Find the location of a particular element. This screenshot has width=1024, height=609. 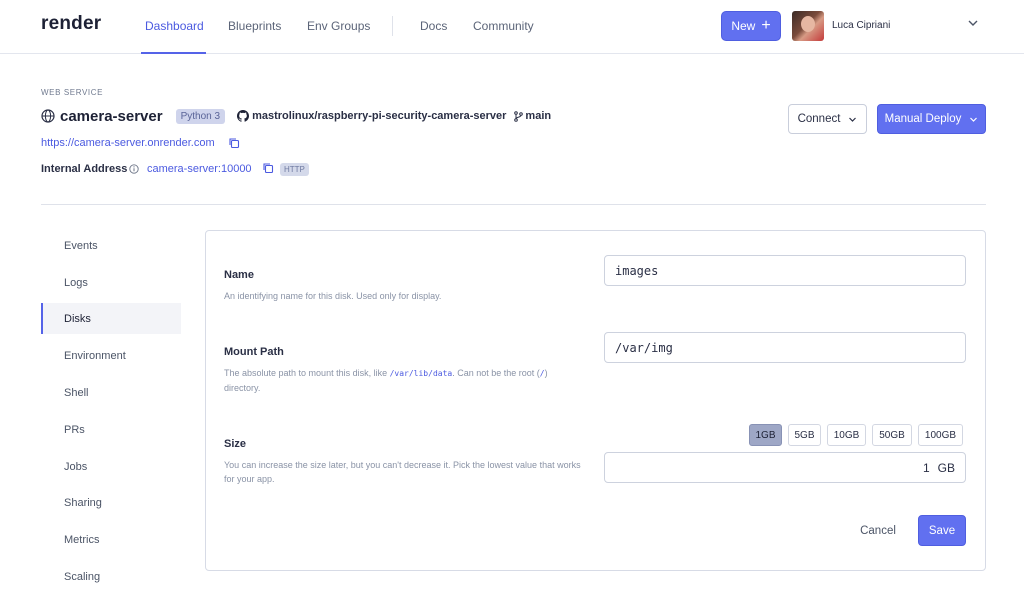

service-url-link: https://camera-server.onrender.com is located at coordinates (128, 143).